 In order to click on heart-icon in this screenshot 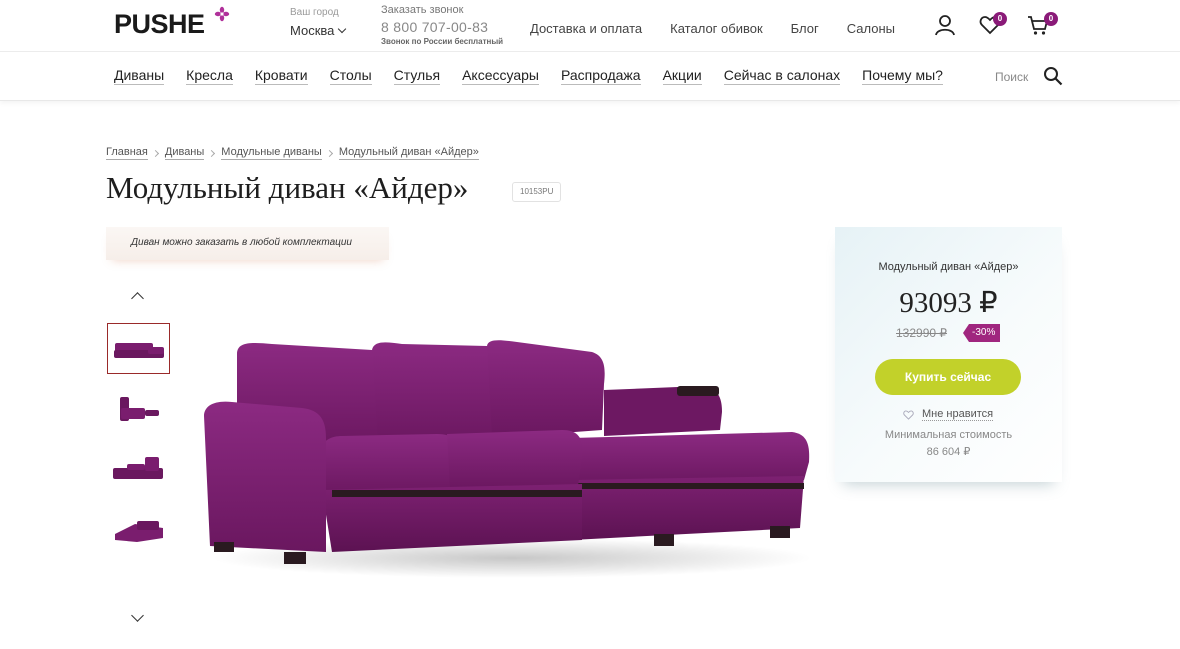, I will do `click(908, 414)`.